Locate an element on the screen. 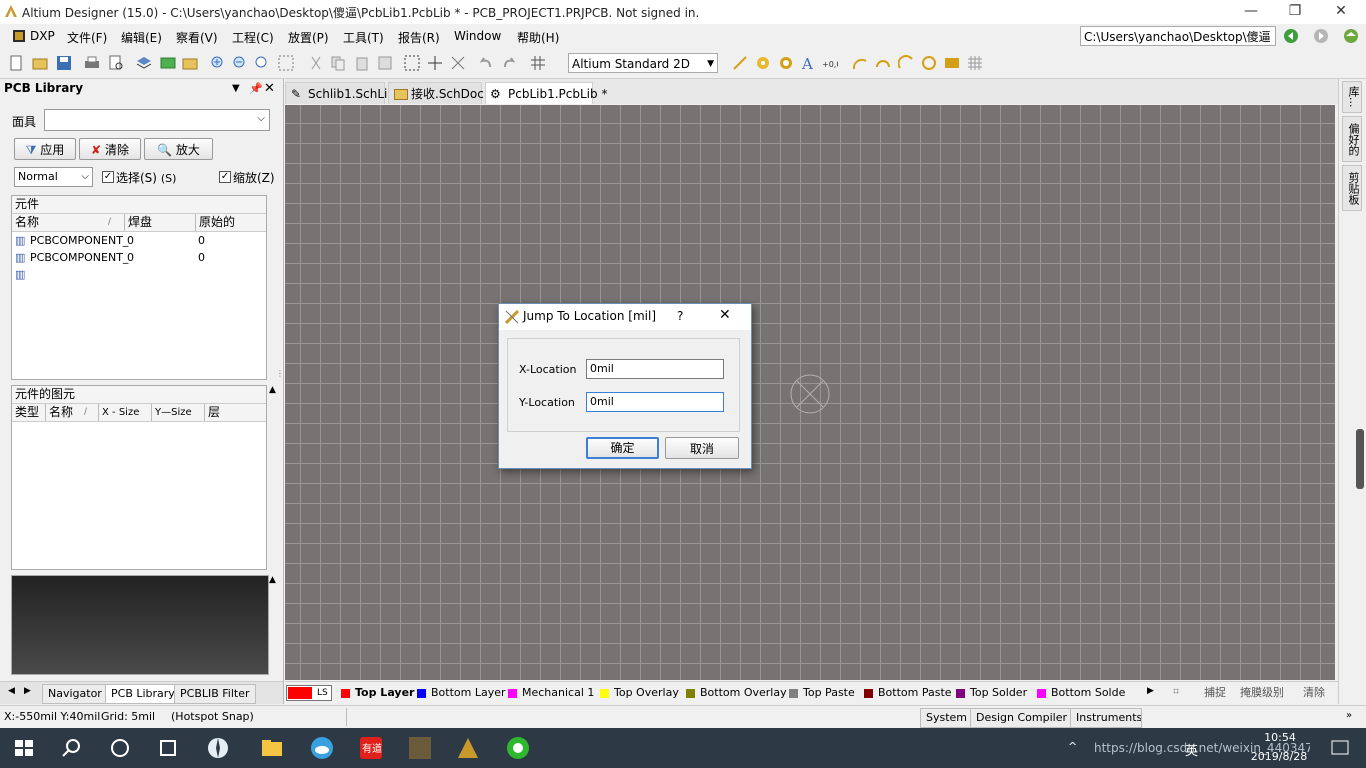  tab-right-icon: ▶ is located at coordinates (27, 691).